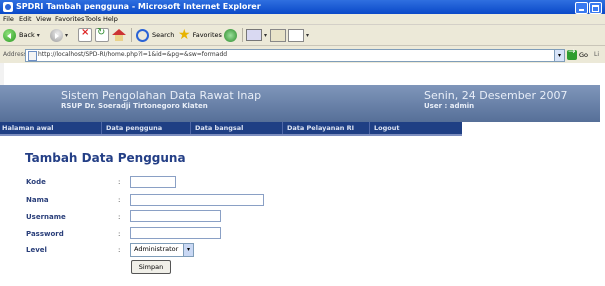 Image resolution: width=605 pixels, height=286 pixels. Describe the element at coordinates (105, 158) in the screenshot. I see `page-title: Tambah Data Pengguna` at that location.